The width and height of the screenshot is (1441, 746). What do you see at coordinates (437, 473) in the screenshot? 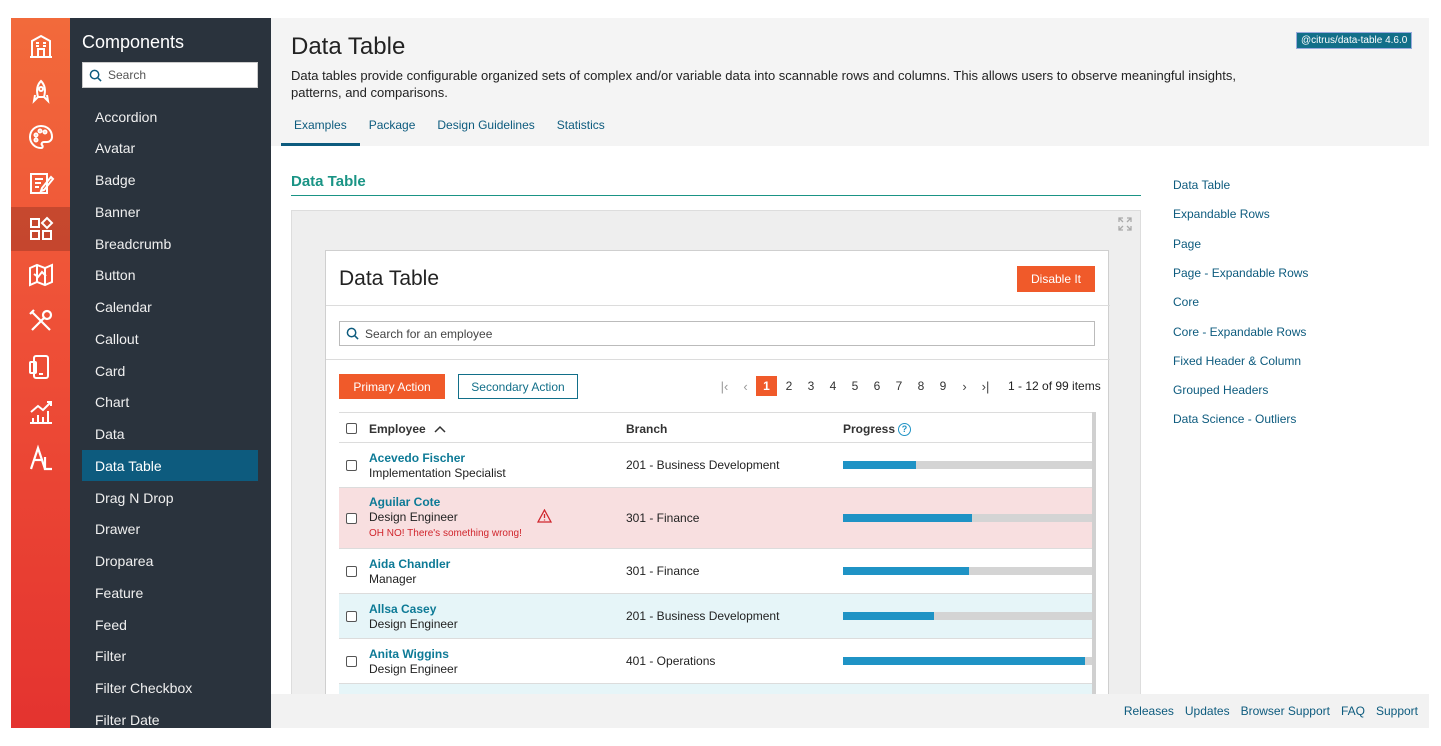
I see `employee-title: Implementation Specialist` at bounding box center [437, 473].